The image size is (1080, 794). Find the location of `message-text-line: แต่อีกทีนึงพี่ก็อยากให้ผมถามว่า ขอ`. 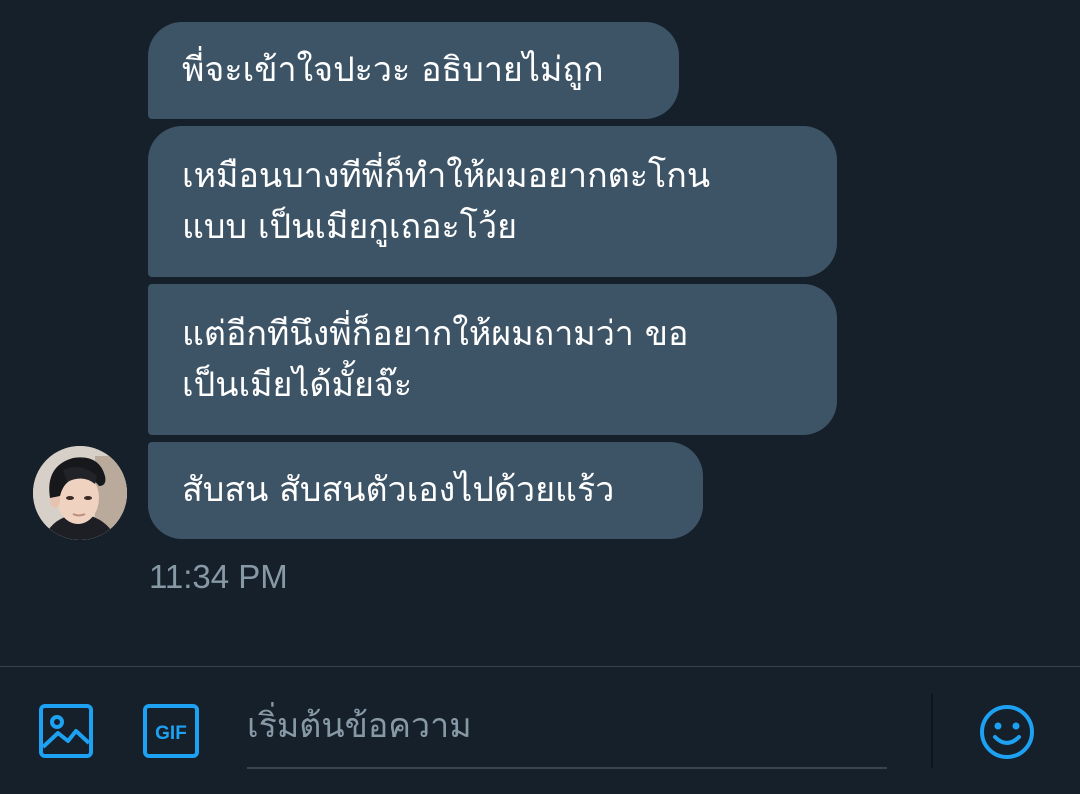

message-text-line: แต่อีกทีนึงพี่ก็อยากให้ผมถามว่า ขอ is located at coordinates (435, 333).